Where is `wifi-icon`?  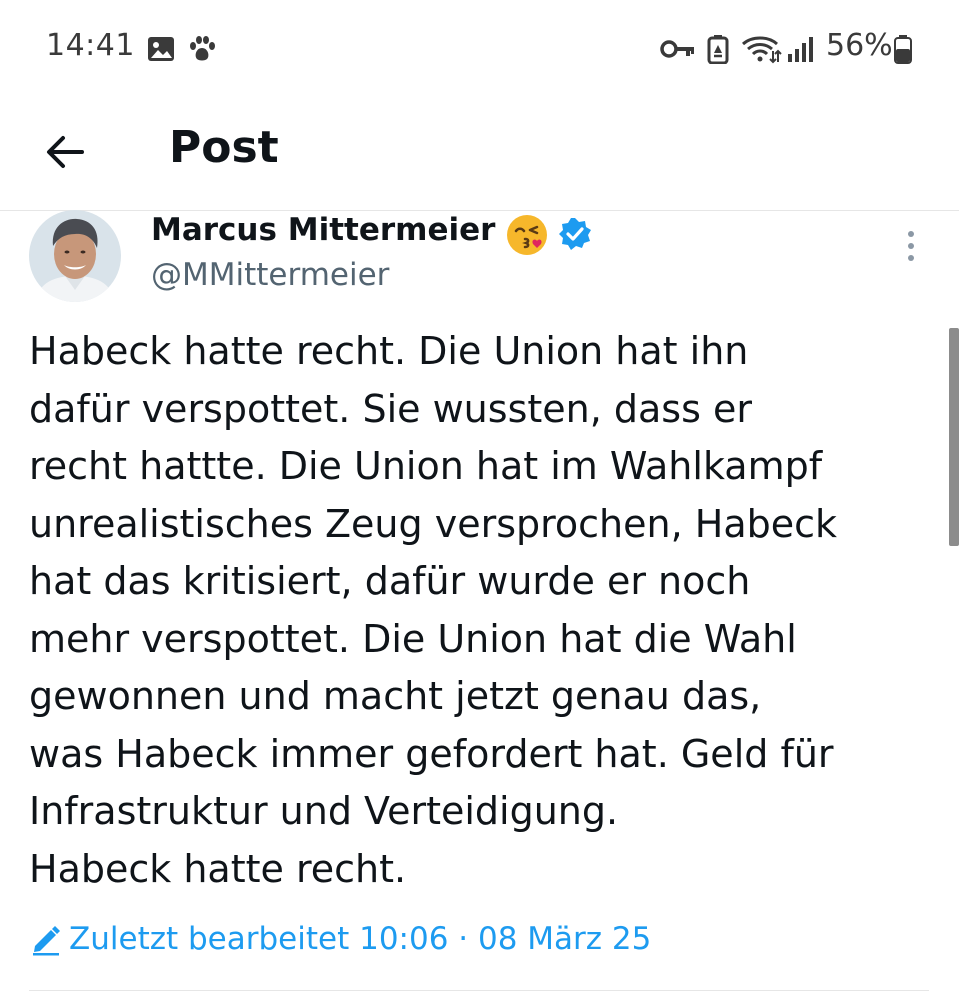
wifi-icon is located at coordinates (762, 50).